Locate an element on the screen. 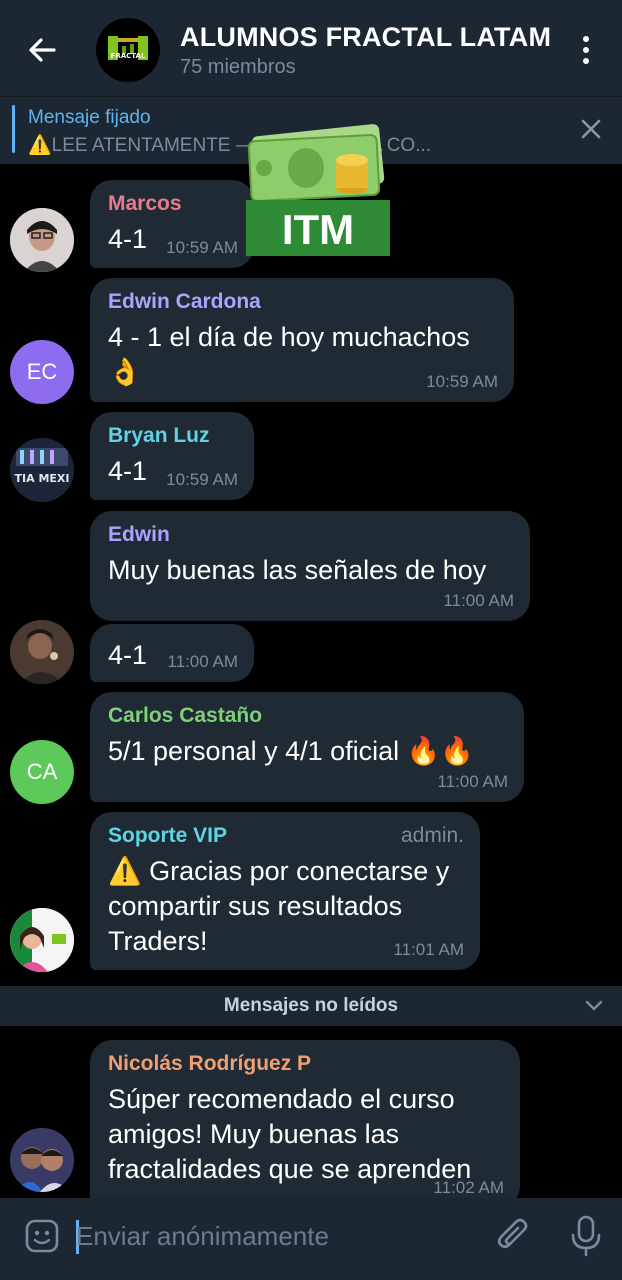 Image resolution: width=622 pixels, height=1280 pixels. close-icon is located at coordinates (591, 129).